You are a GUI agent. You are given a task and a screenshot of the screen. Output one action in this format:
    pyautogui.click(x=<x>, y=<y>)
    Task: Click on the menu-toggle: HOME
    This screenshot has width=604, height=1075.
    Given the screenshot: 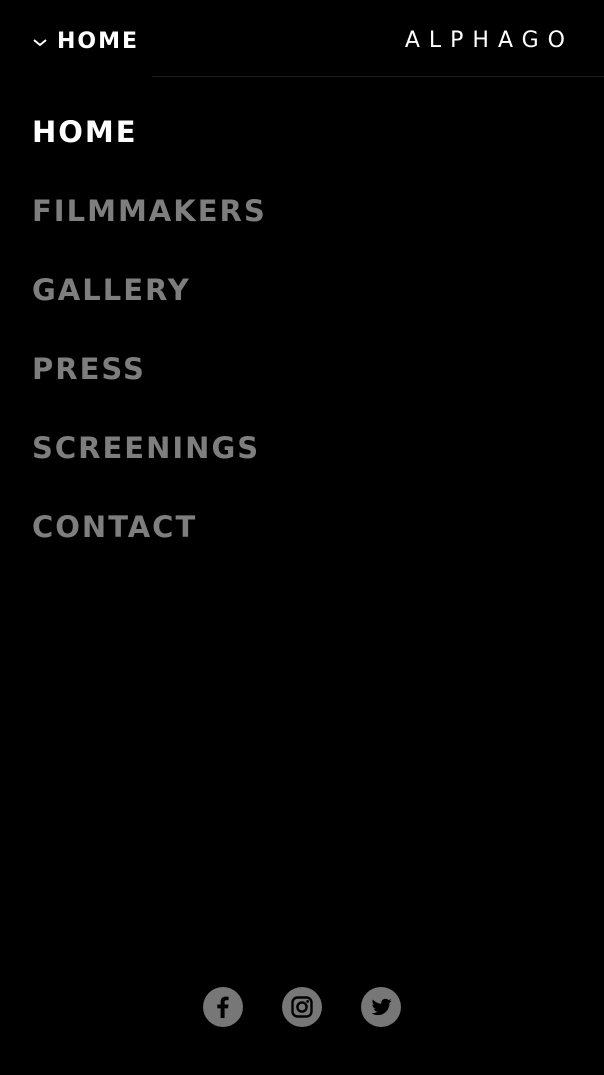 What is the action you would take?
    pyautogui.click(x=85, y=42)
    